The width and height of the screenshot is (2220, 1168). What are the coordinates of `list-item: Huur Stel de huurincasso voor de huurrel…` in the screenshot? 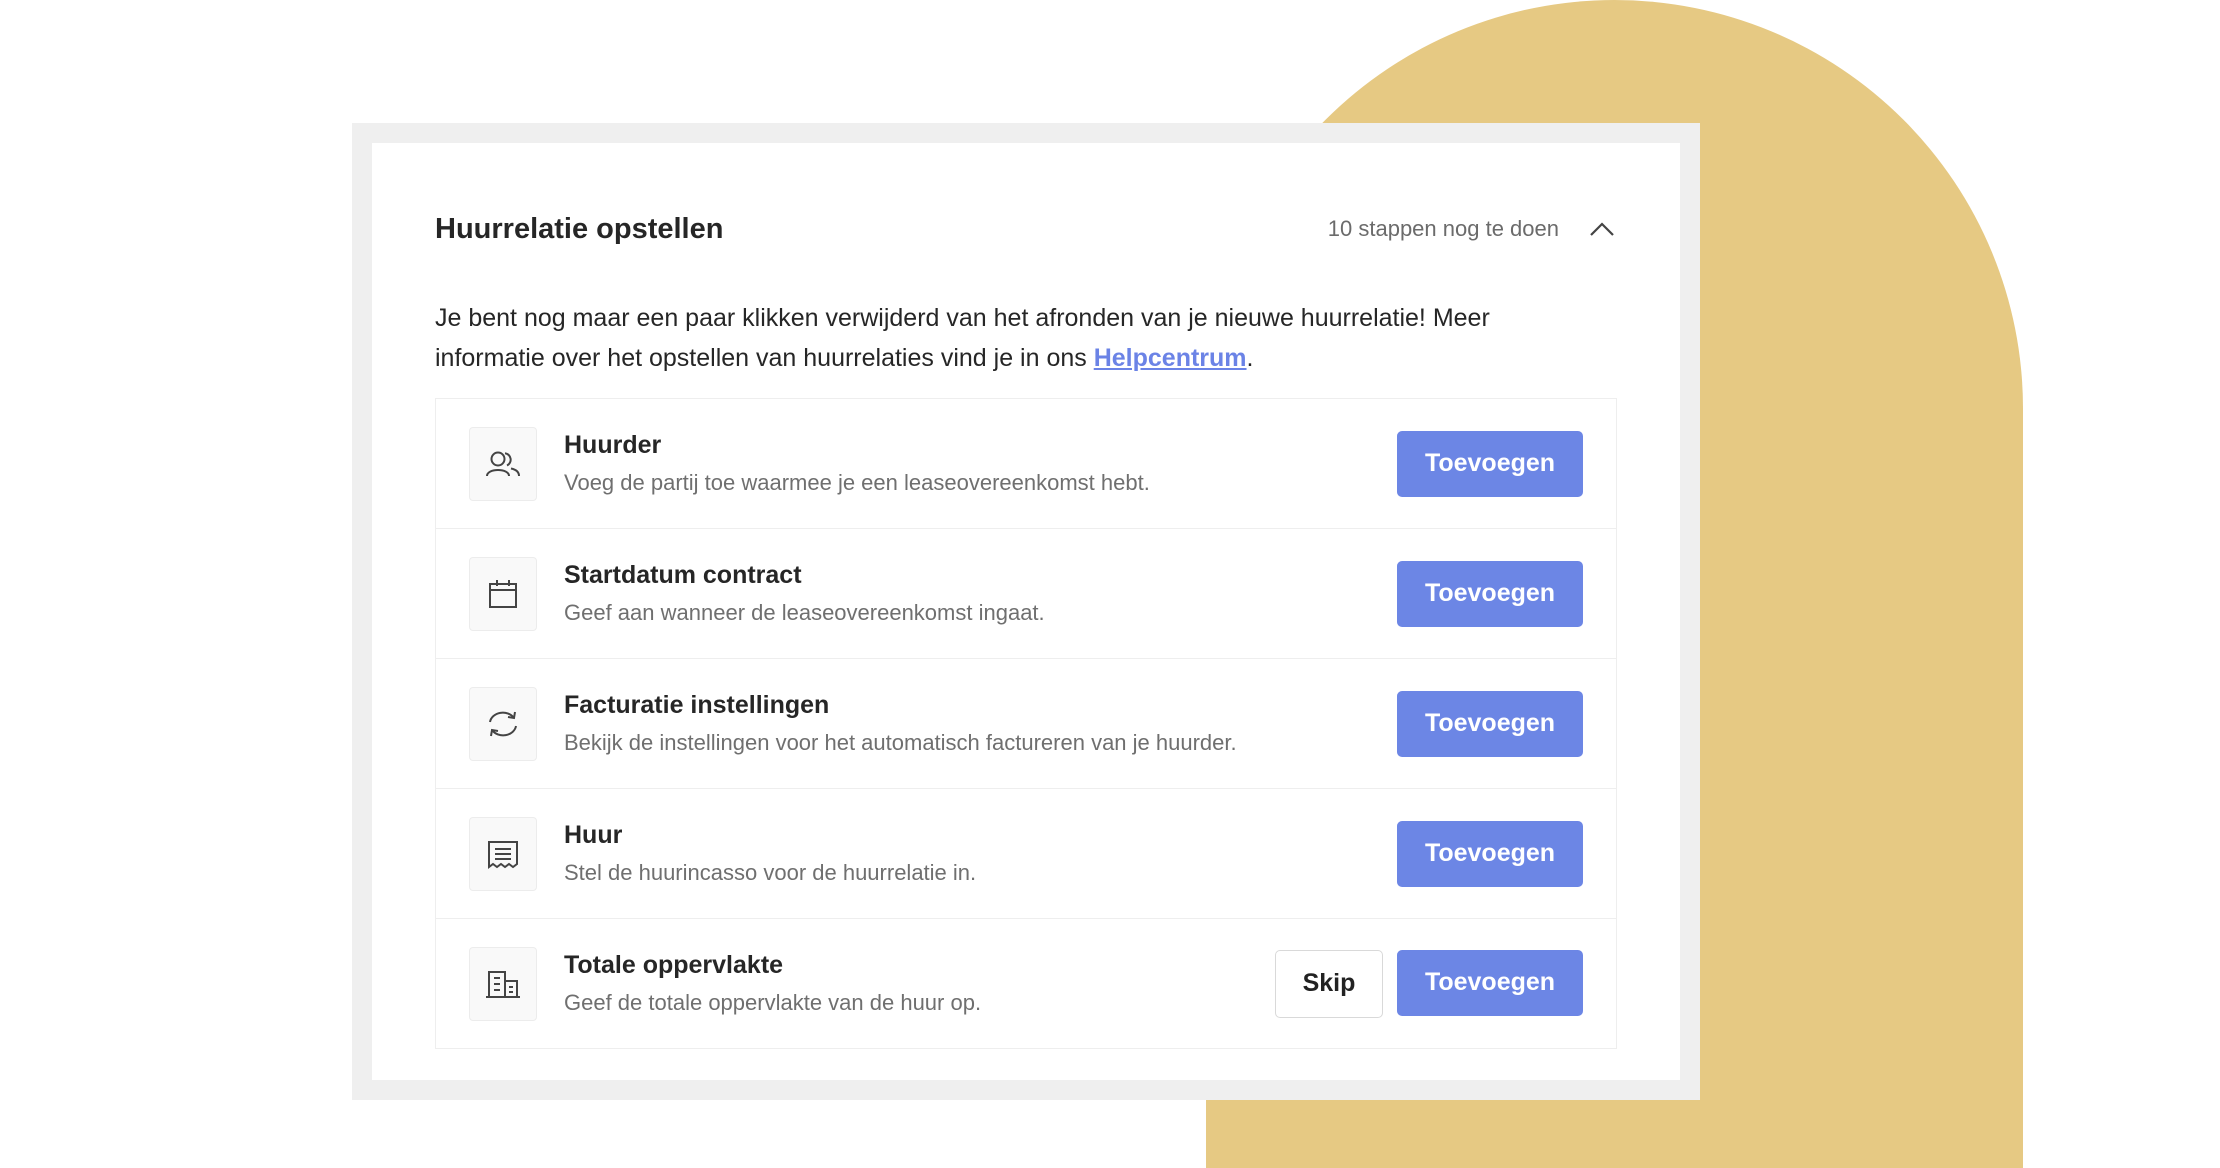 It's located at (1026, 854).